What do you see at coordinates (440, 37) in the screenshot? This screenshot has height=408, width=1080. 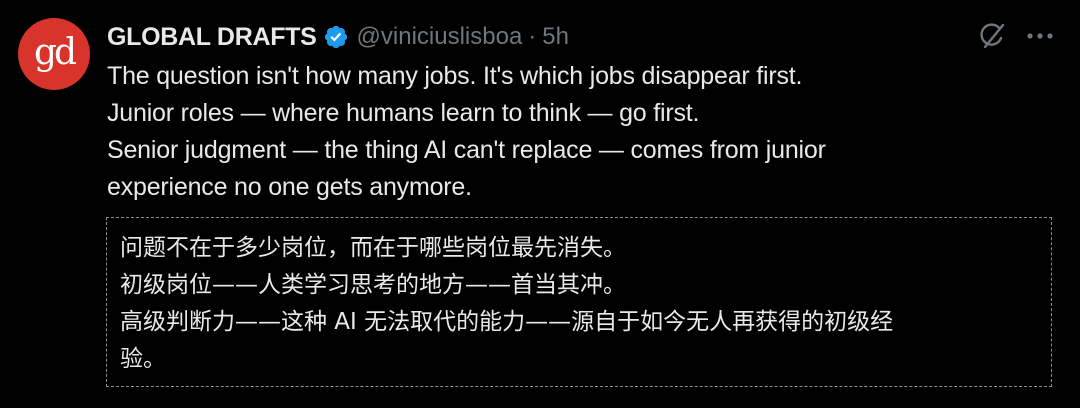 I see `author-handle: @viniciuslisboa` at bounding box center [440, 37].